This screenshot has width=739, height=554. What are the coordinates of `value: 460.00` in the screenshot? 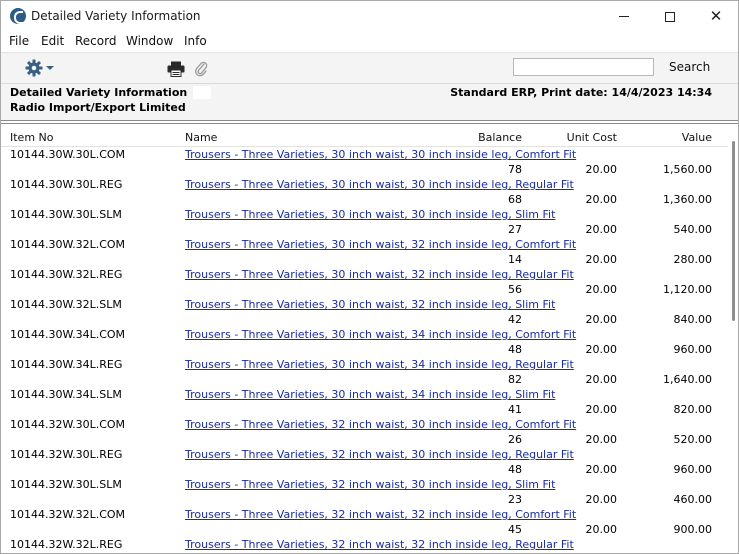 It's located at (693, 499).